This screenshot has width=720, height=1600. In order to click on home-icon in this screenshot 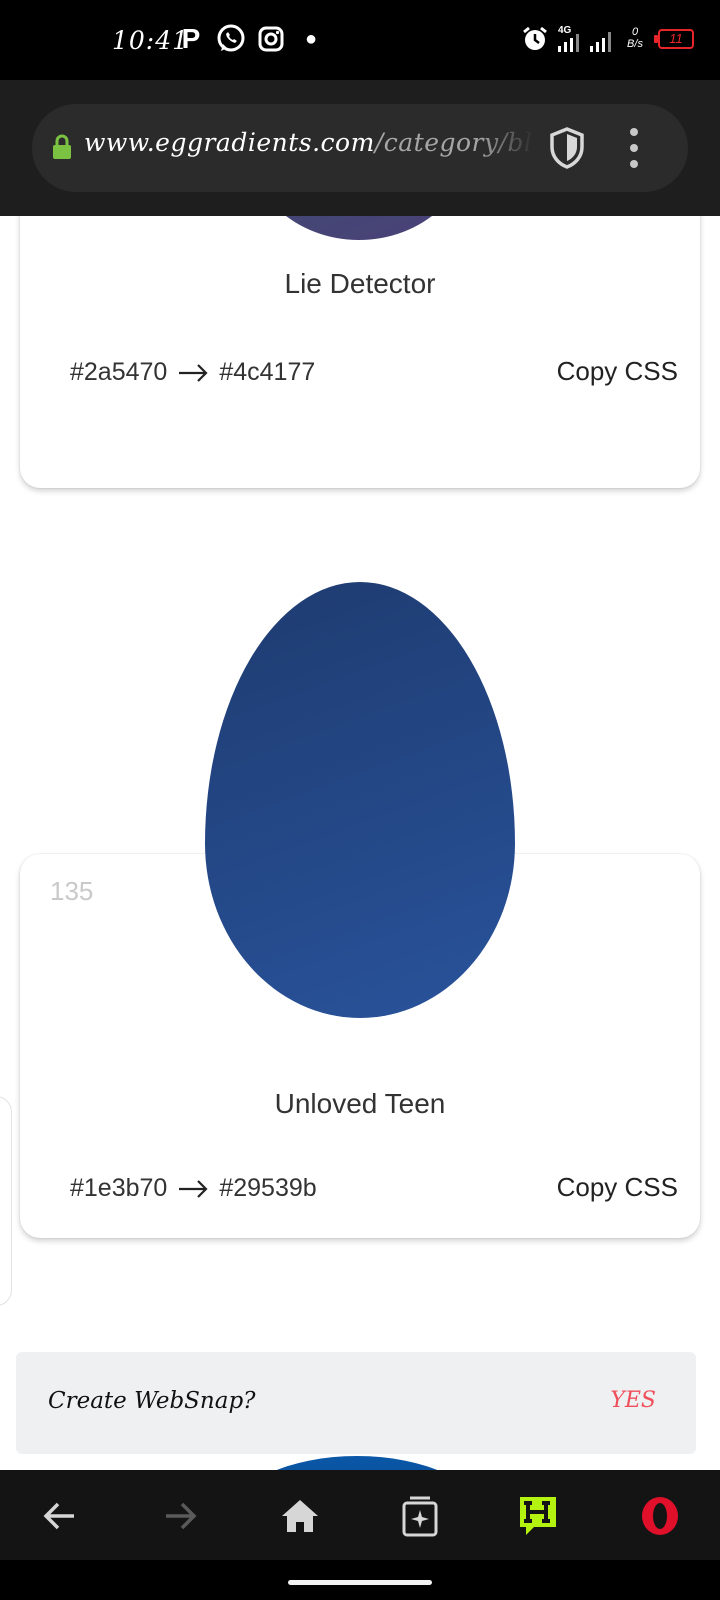, I will do `click(300, 1516)`.